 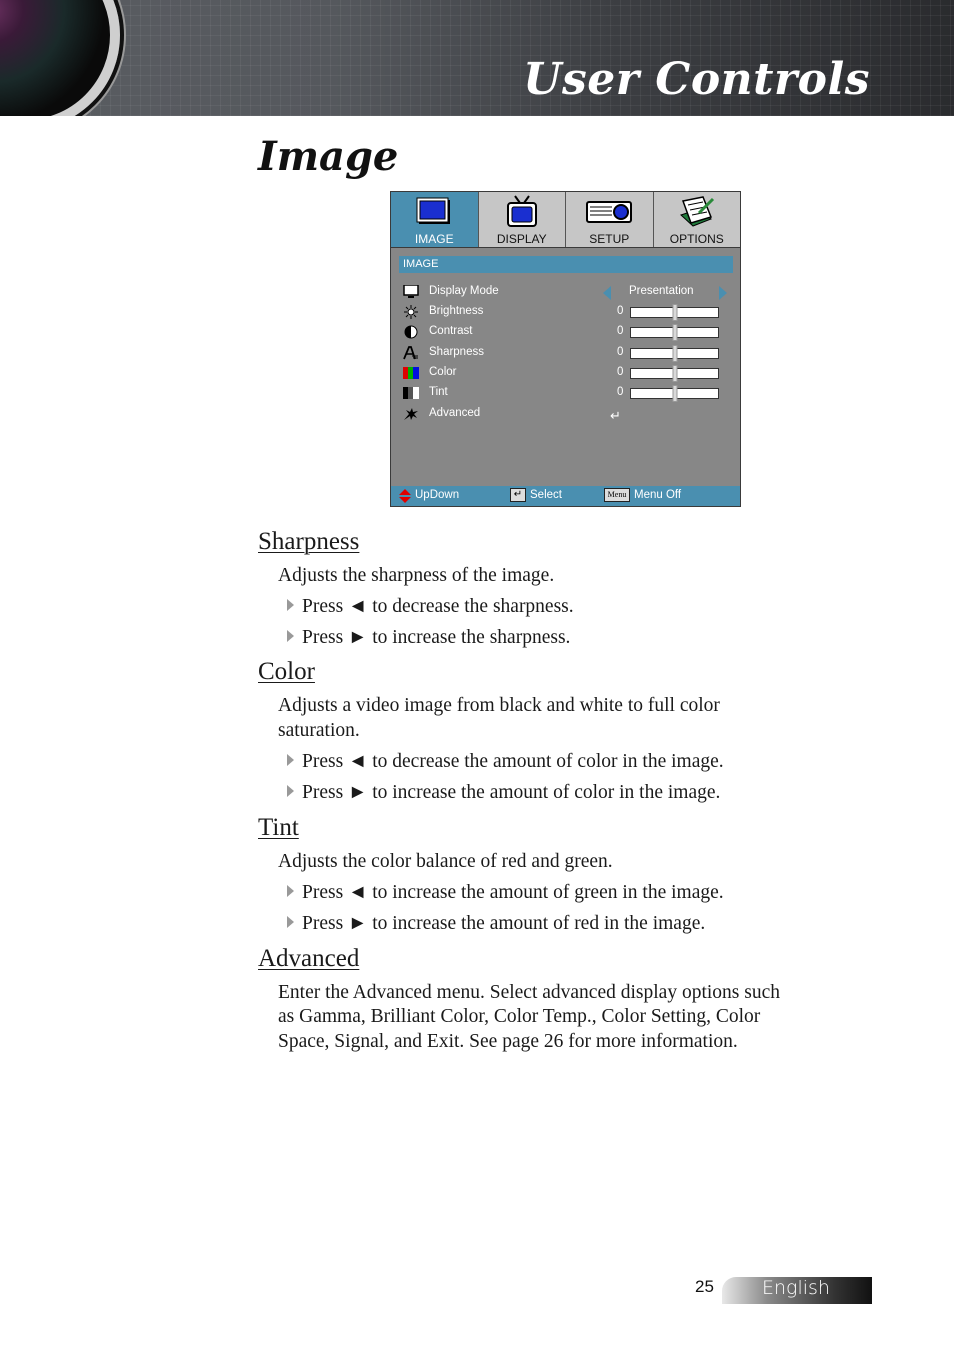 What do you see at coordinates (661, 291) in the screenshot?
I see `display-mode-value: Presentation` at bounding box center [661, 291].